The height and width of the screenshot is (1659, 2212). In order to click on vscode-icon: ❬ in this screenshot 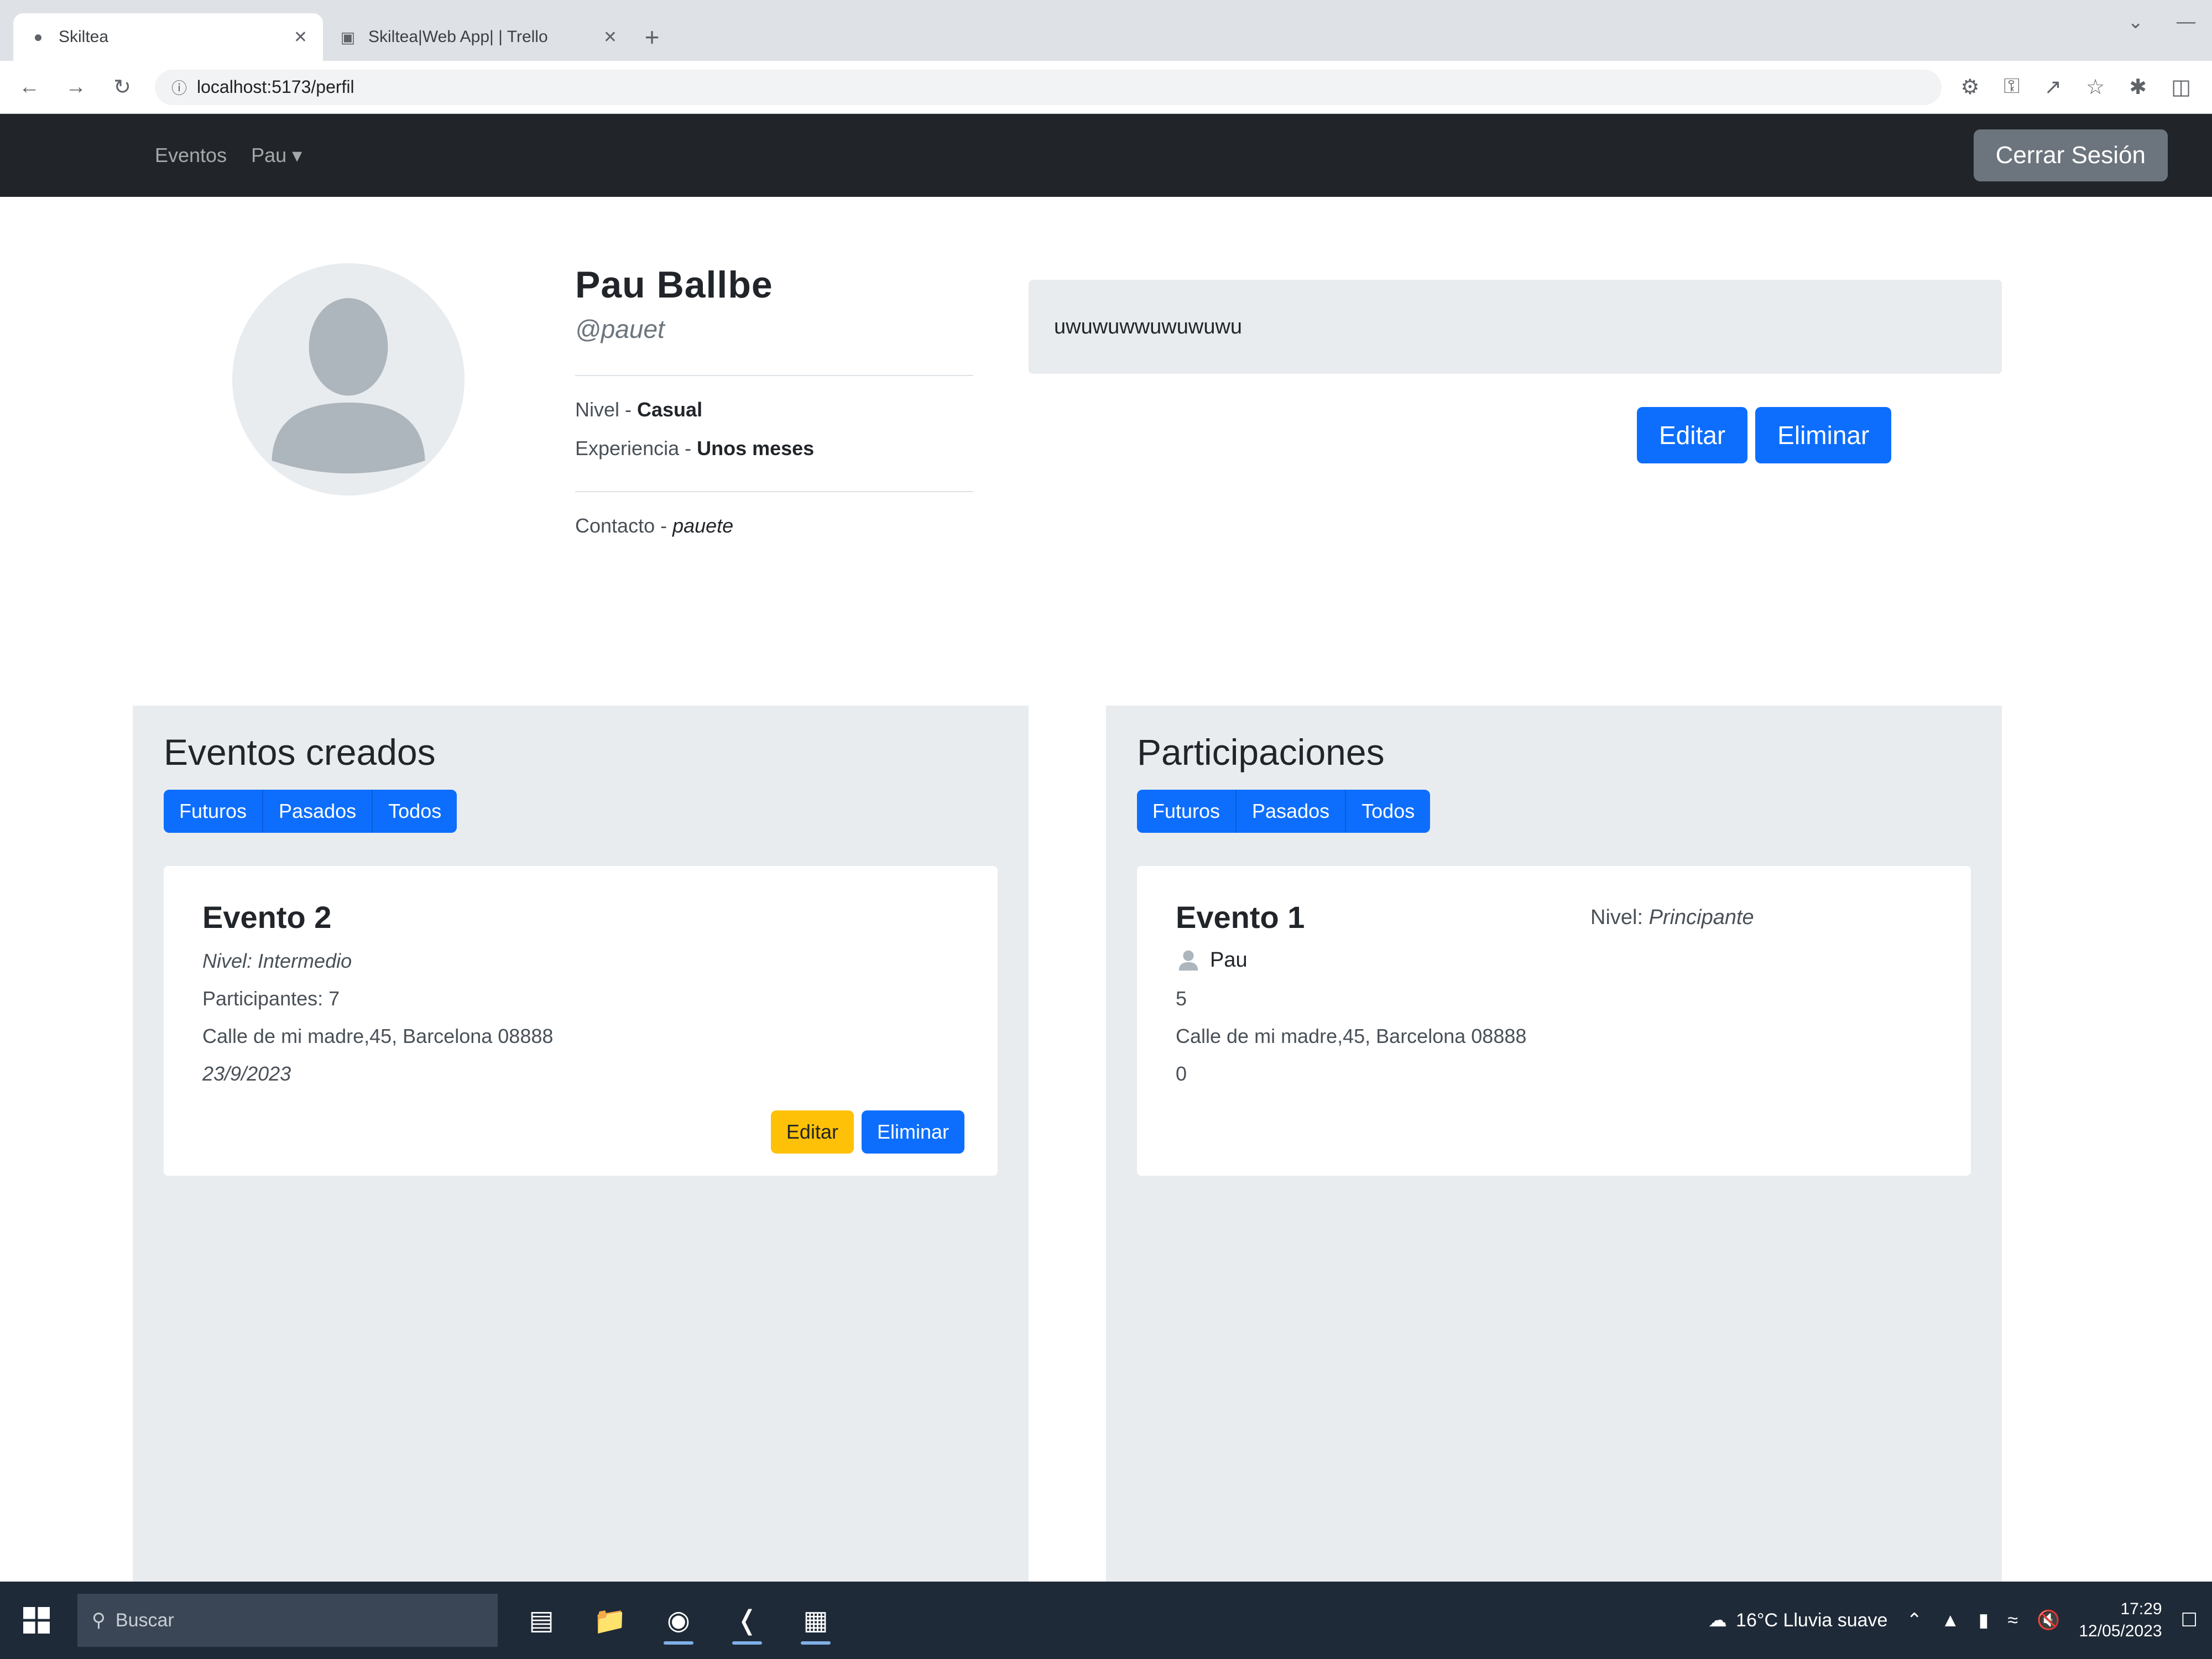, I will do `click(747, 1621)`.